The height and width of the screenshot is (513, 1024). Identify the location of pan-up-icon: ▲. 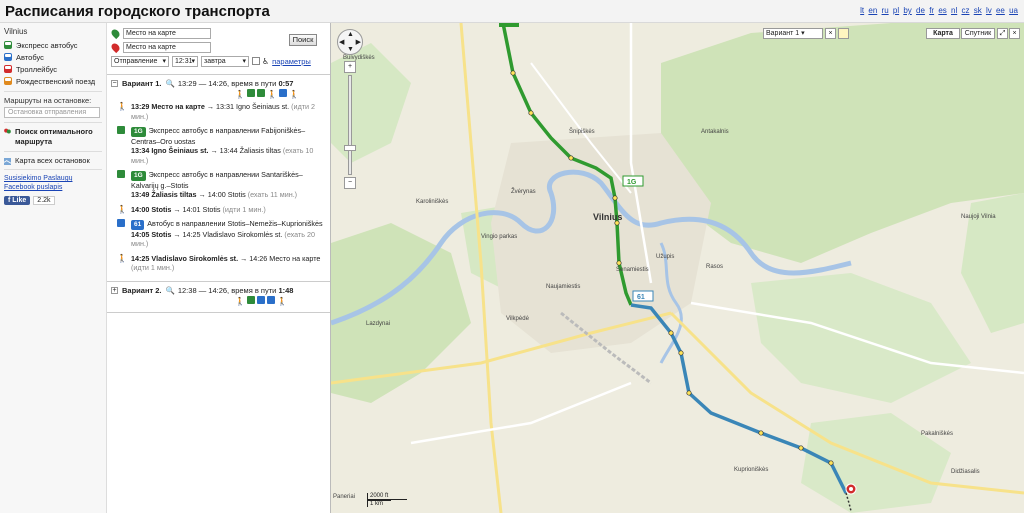
(350, 34).